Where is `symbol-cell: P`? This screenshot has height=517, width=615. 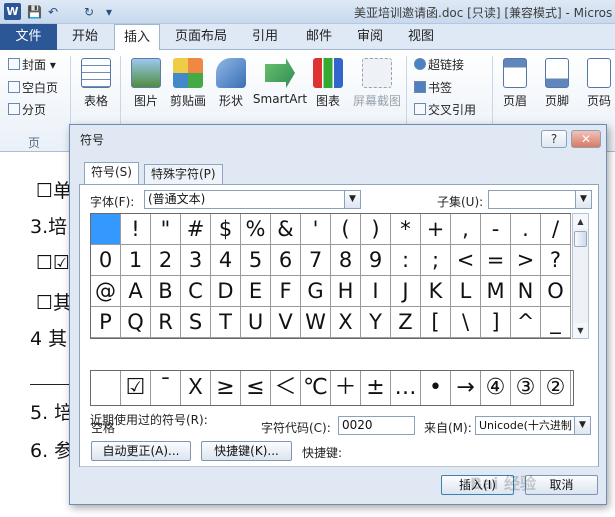 symbol-cell: P is located at coordinates (106, 322).